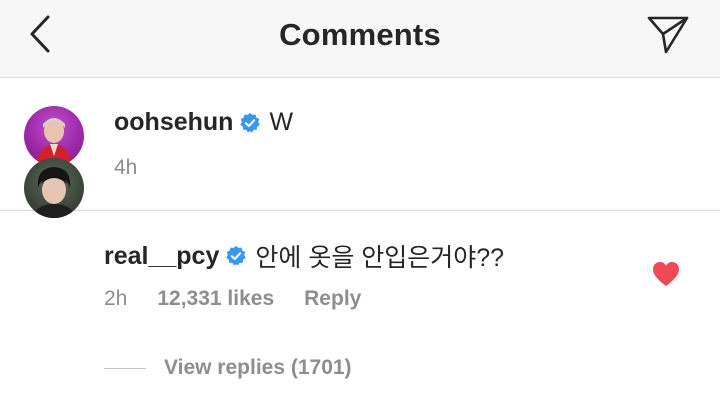 The height and width of the screenshot is (419, 720). I want to click on comment-timestamp: 2h, so click(116, 298).